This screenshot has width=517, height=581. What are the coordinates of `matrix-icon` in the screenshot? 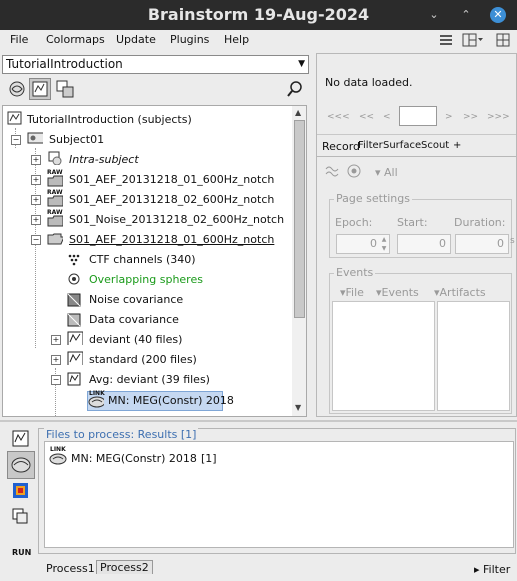 It's located at (21, 517).